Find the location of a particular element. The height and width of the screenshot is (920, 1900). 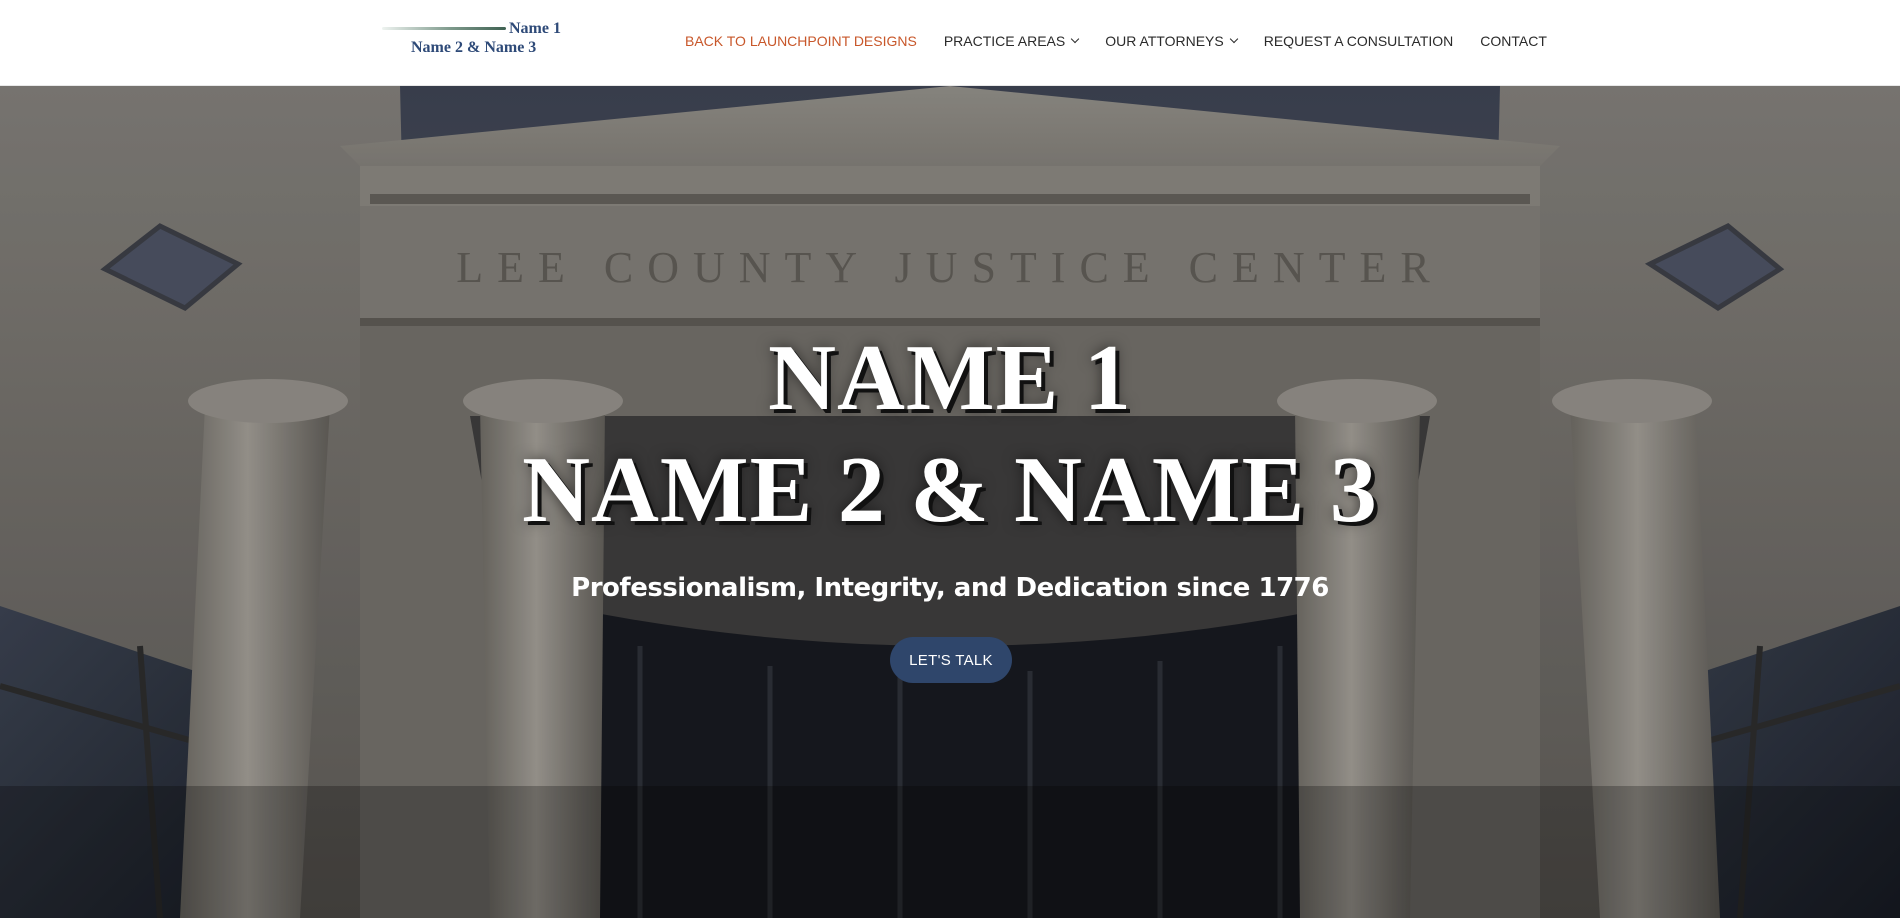

nav-contact: CONTACT is located at coordinates (1513, 41).